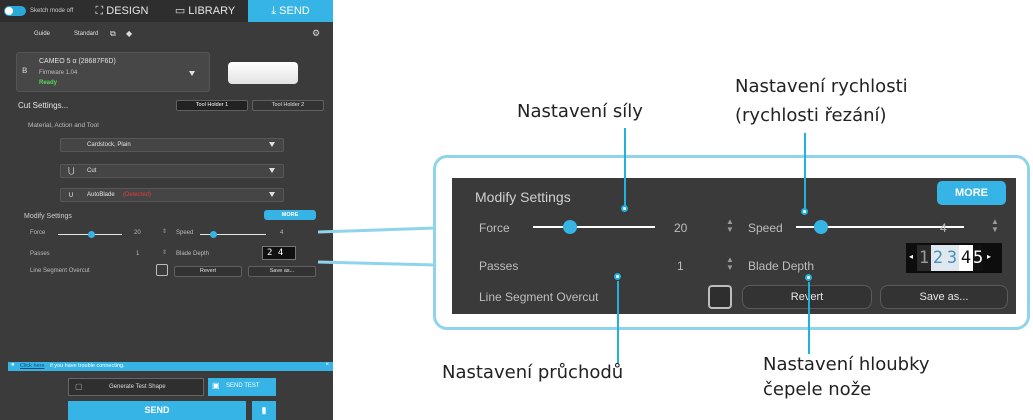  Describe the element at coordinates (811, 115) in the screenshot. I see `annotation-speed-2: (rychlosti řezání)` at that location.